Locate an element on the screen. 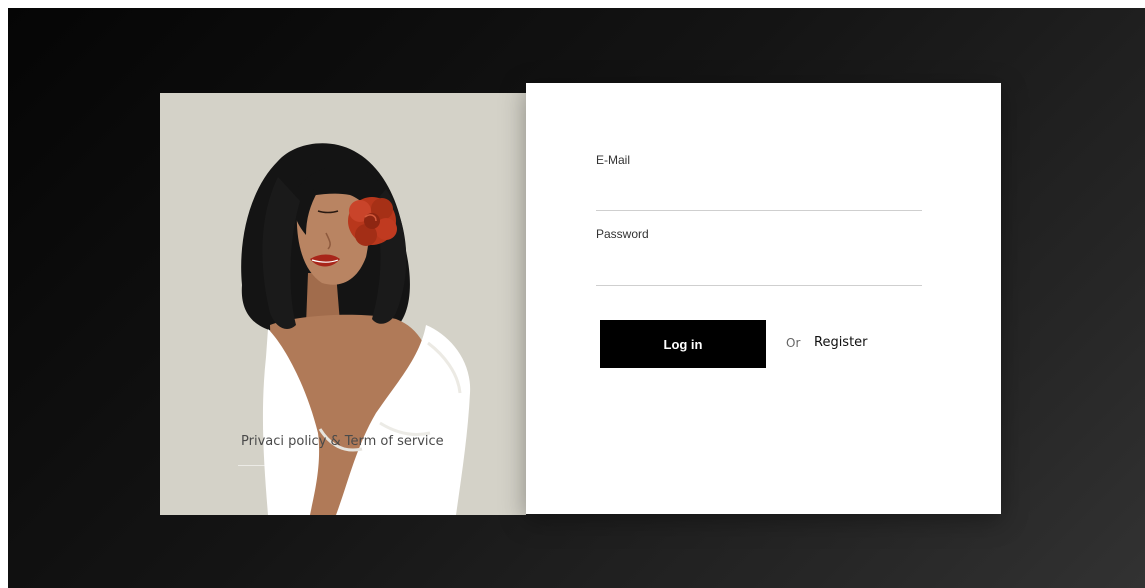 This screenshot has width=1145, height=588. privacy-link-underline is located at coordinates (273, 465).